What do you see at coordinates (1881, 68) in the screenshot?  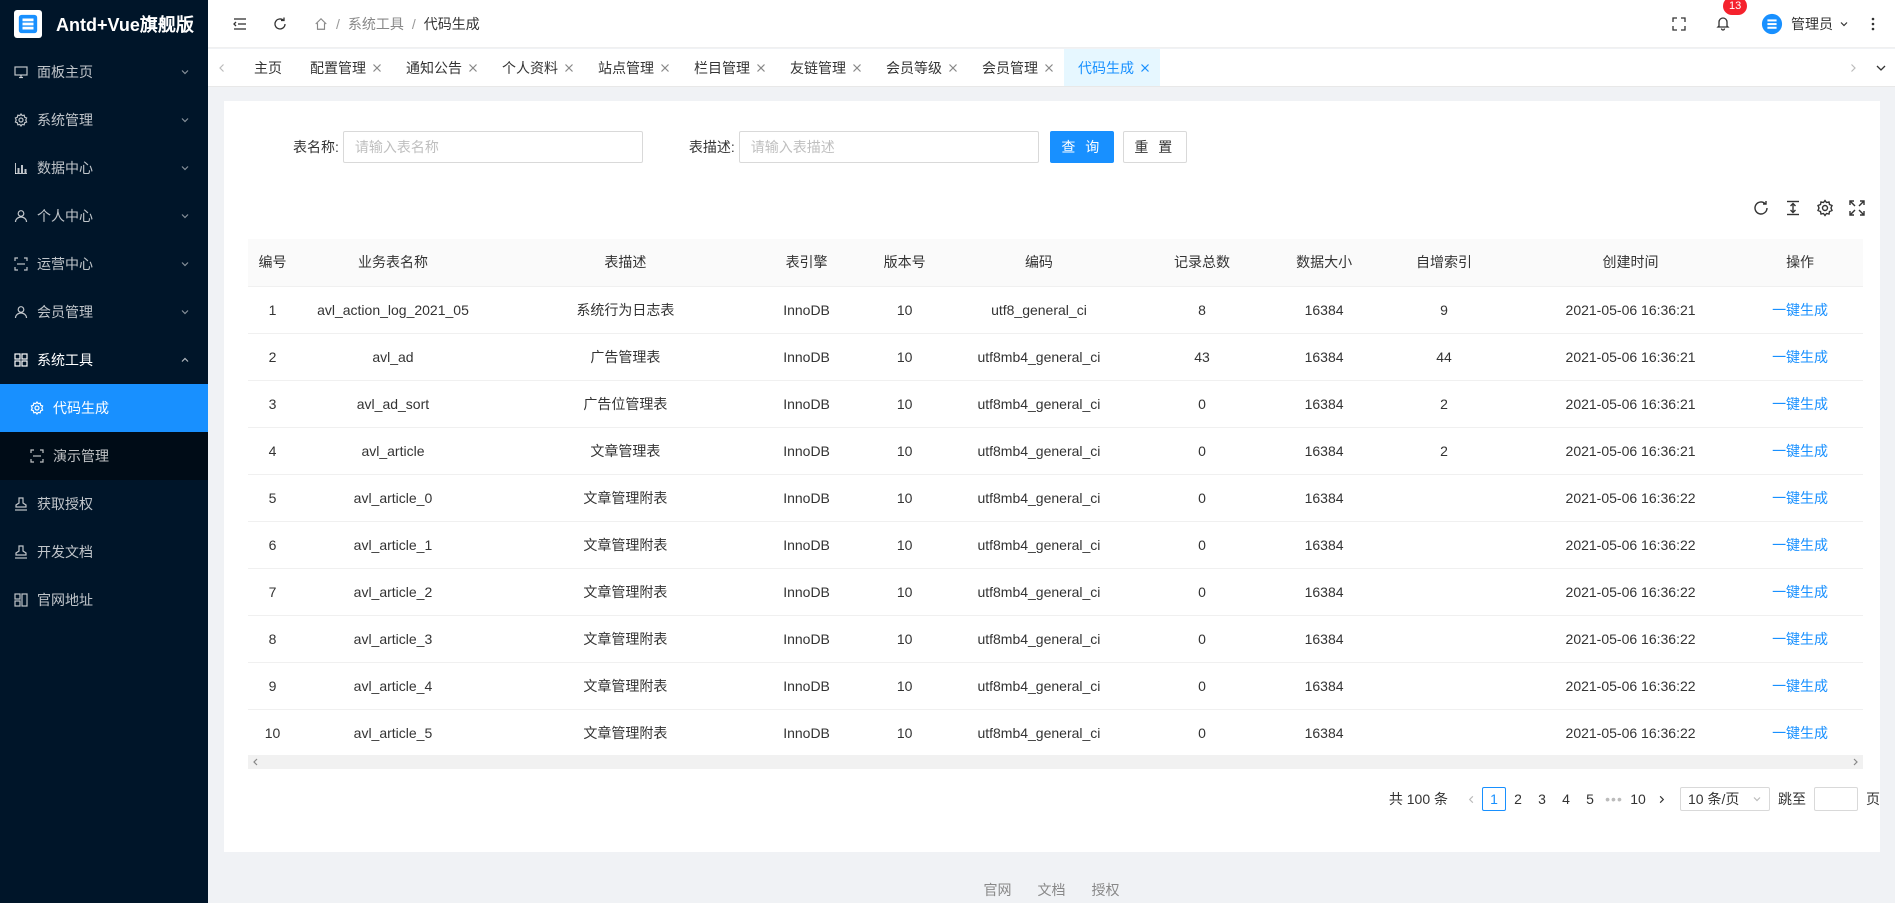 I see `tabs-dropdown-icon` at bounding box center [1881, 68].